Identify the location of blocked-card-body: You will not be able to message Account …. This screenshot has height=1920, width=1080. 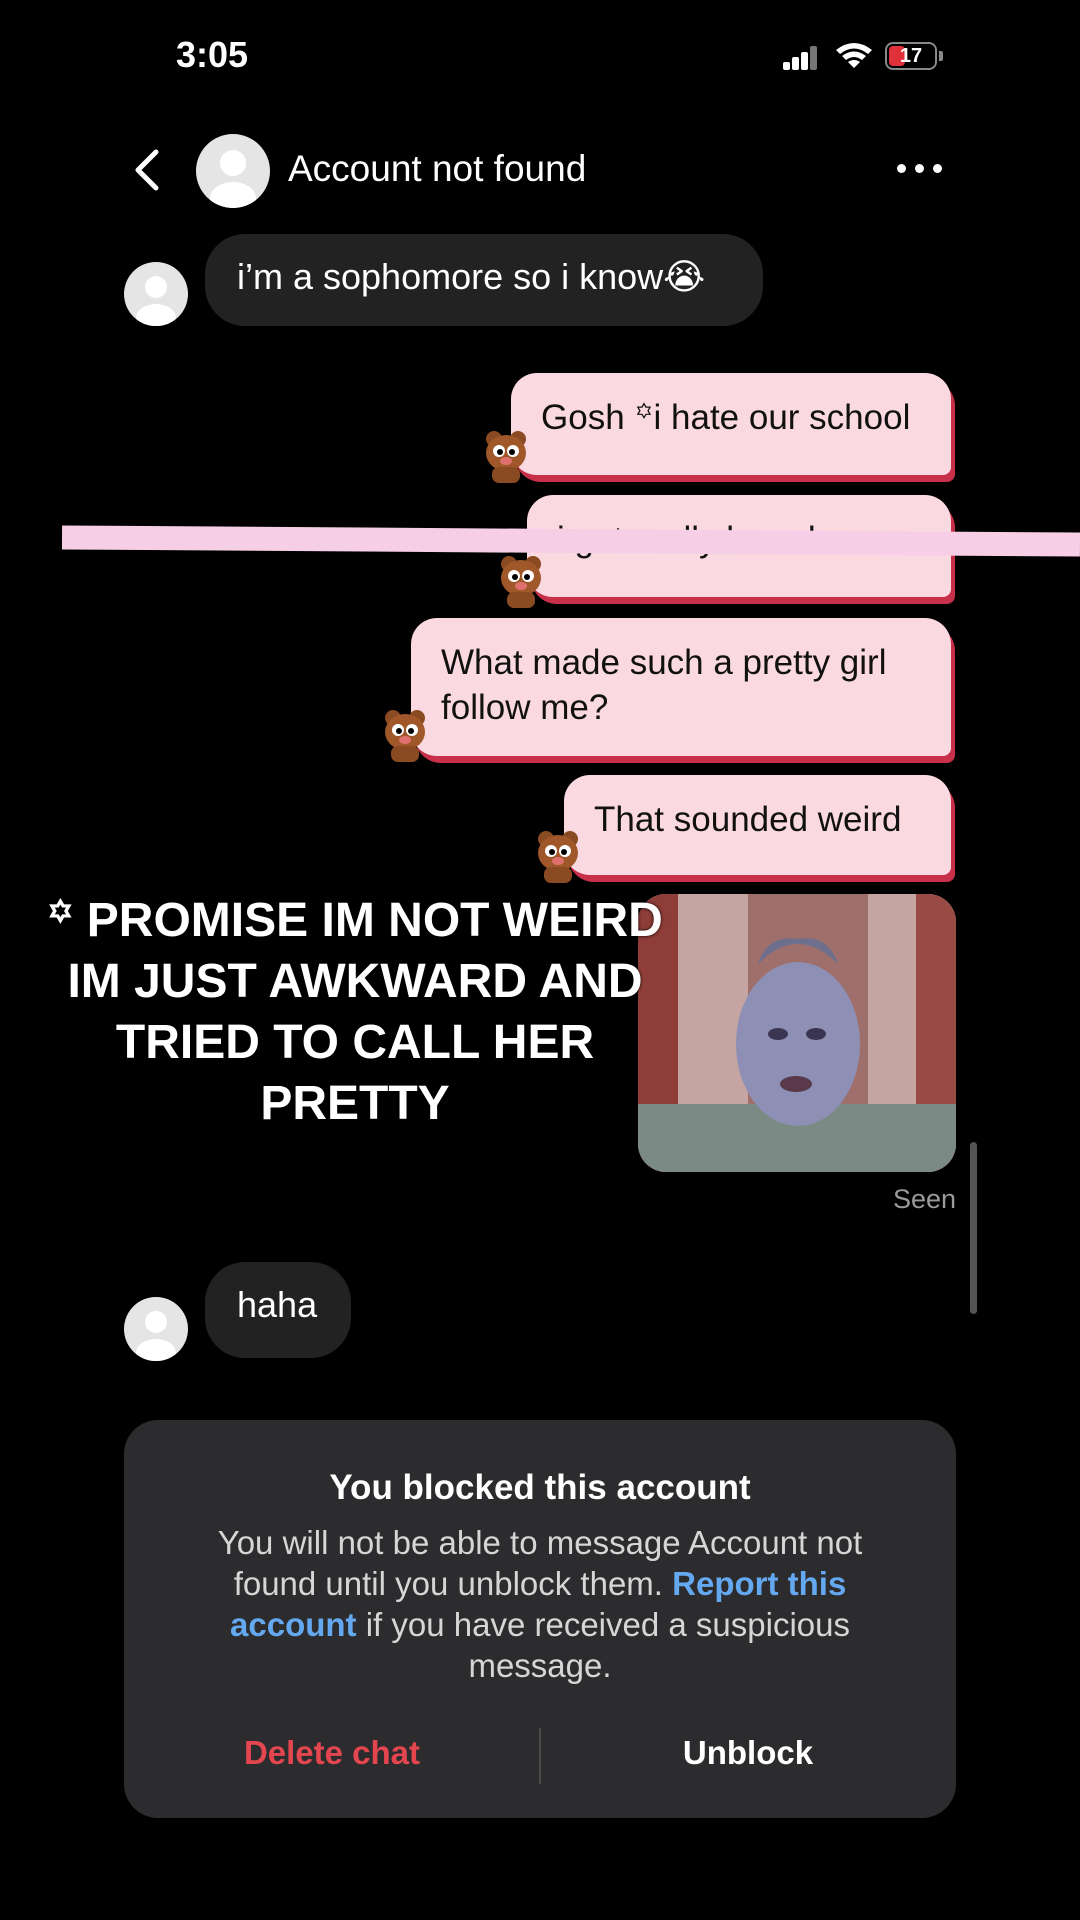
(540, 1604).